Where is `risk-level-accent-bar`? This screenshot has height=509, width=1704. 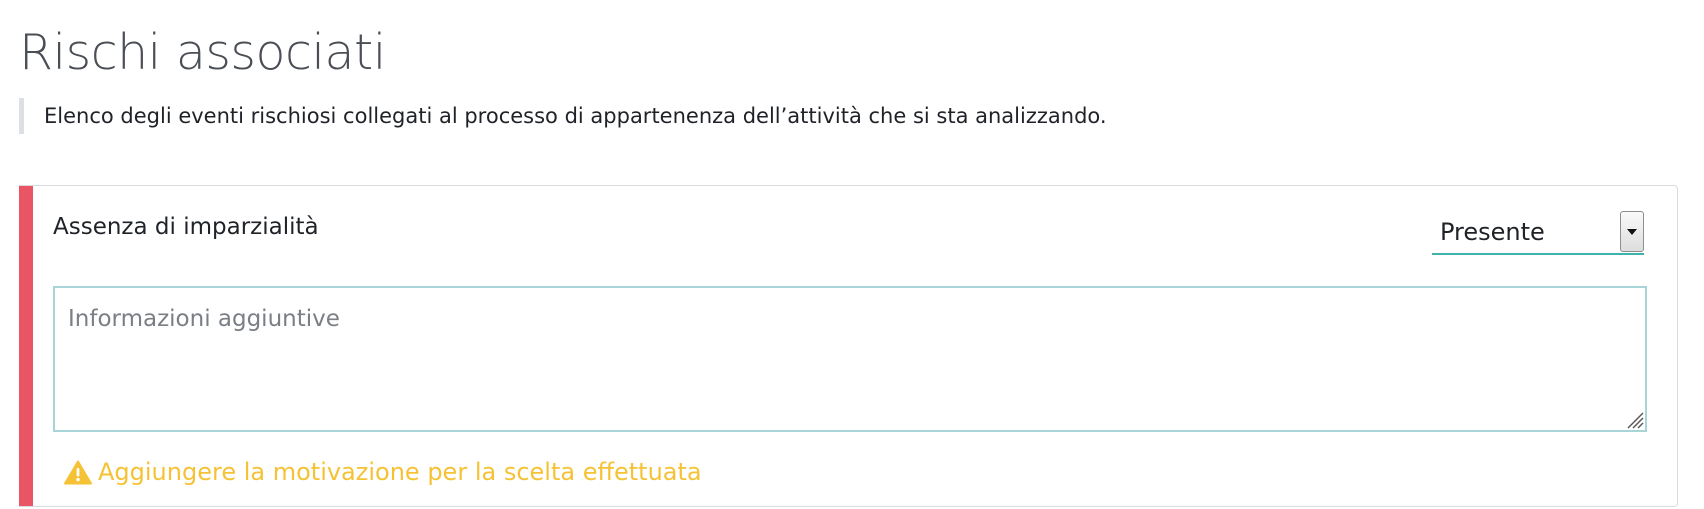 risk-level-accent-bar is located at coordinates (26, 346).